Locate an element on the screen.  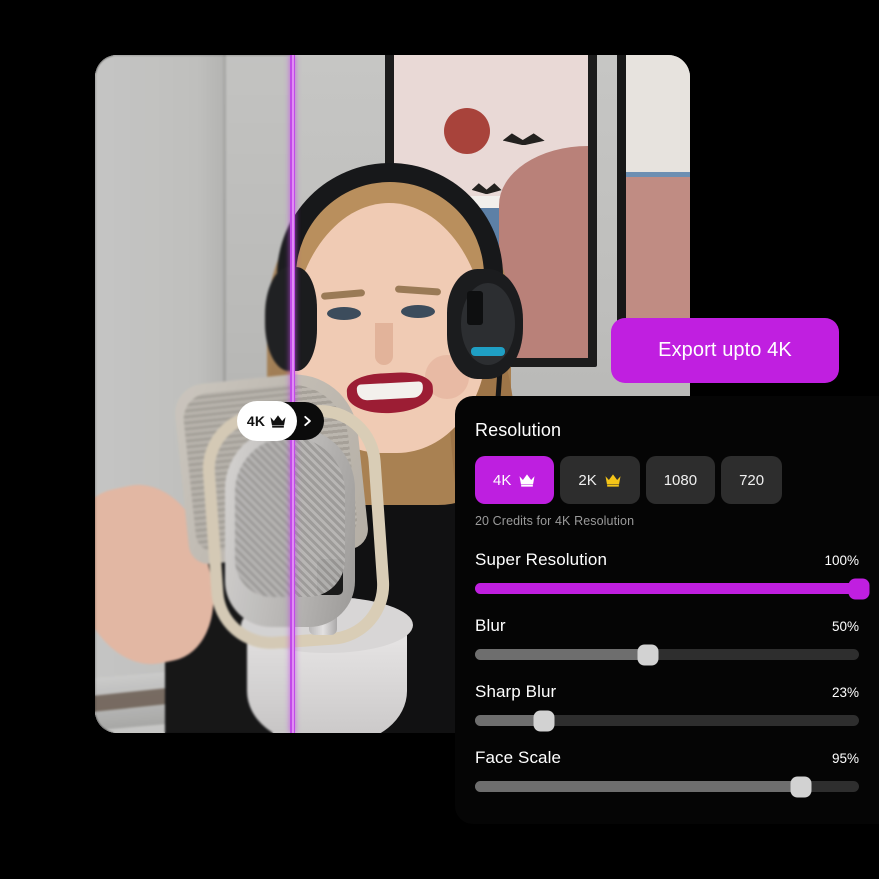
export-tooltip-label: Export upto 4K is located at coordinates (725, 350).